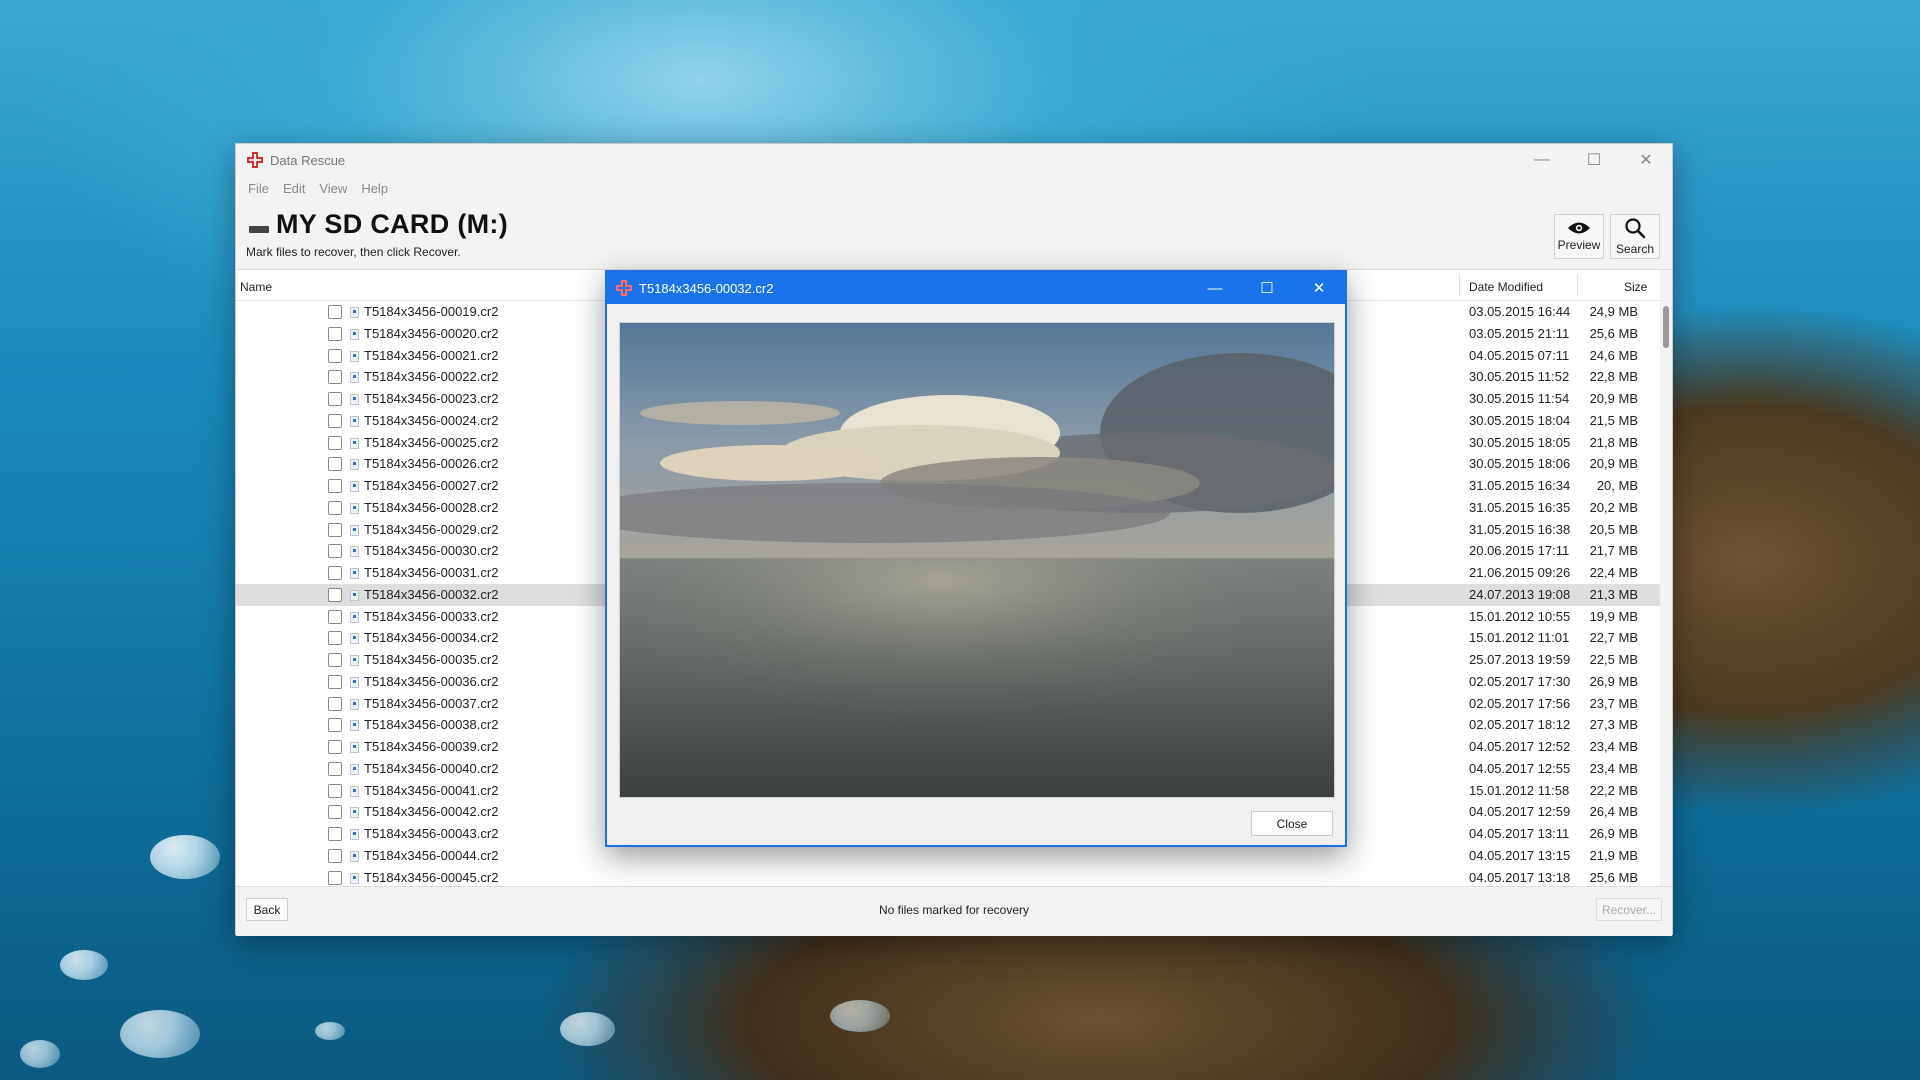  What do you see at coordinates (431, 464) in the screenshot?
I see `file-name: T5184x3456-00026.cr2` at bounding box center [431, 464].